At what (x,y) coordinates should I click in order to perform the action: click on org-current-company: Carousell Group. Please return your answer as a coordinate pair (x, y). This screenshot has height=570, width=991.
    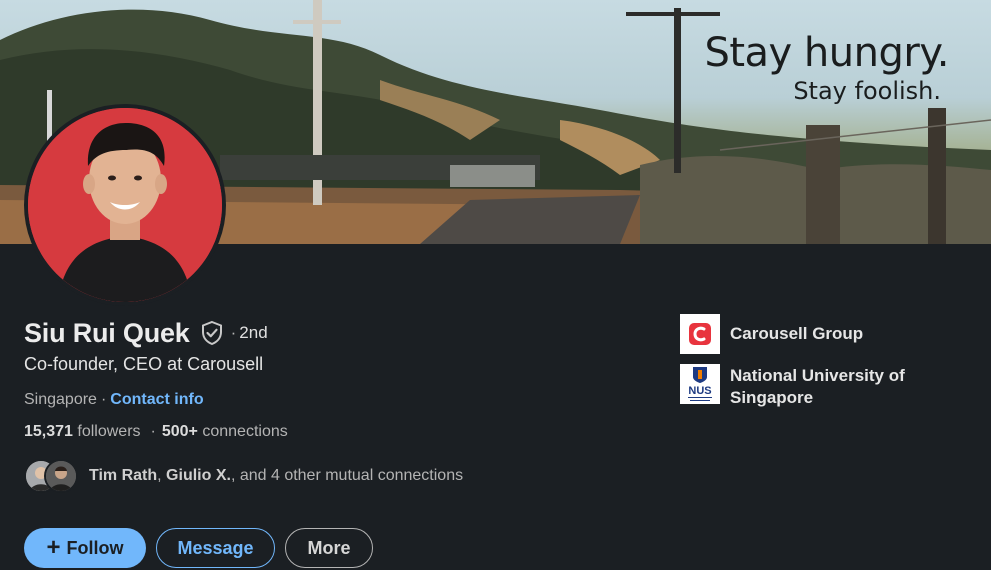
    Looking at the image, I should click on (825, 334).